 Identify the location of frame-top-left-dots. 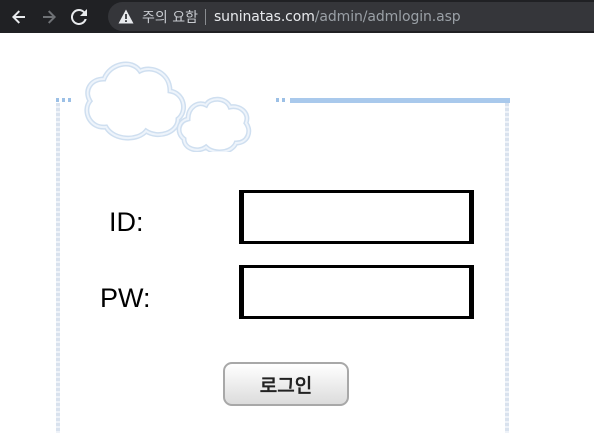
(64, 100).